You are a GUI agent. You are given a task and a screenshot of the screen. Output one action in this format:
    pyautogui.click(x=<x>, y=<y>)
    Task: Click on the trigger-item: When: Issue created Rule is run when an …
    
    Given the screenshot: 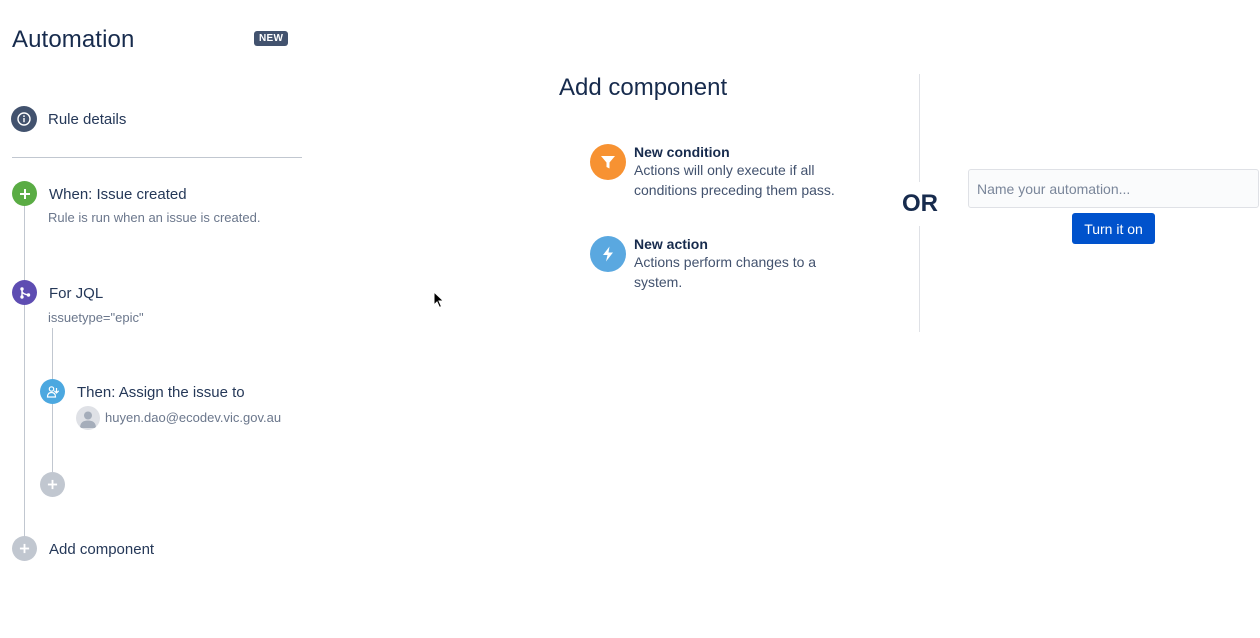 What is the action you would take?
    pyautogui.click(x=157, y=206)
    